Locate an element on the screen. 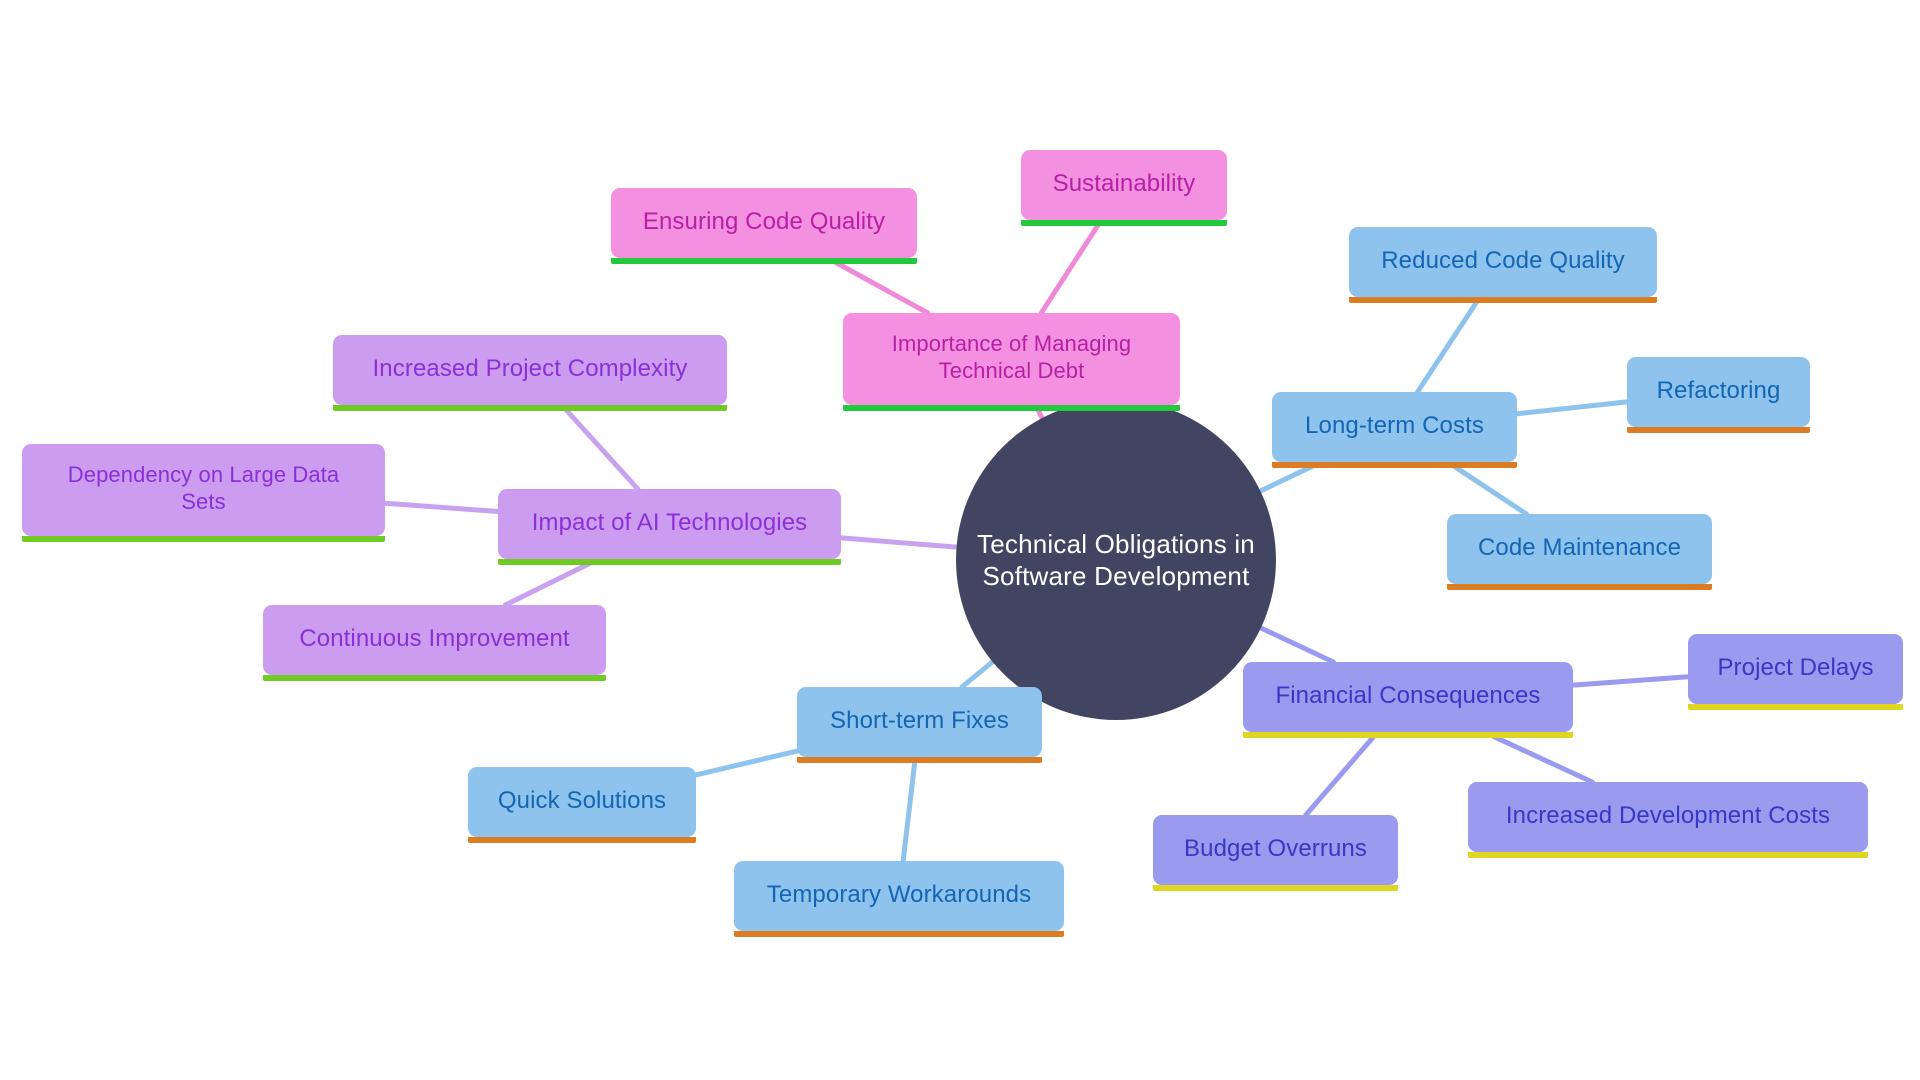 This screenshot has height=1080, width=1920. mind-map-node-ensuring-code-quality: Ensuring Code Quality is located at coordinates (764, 226).